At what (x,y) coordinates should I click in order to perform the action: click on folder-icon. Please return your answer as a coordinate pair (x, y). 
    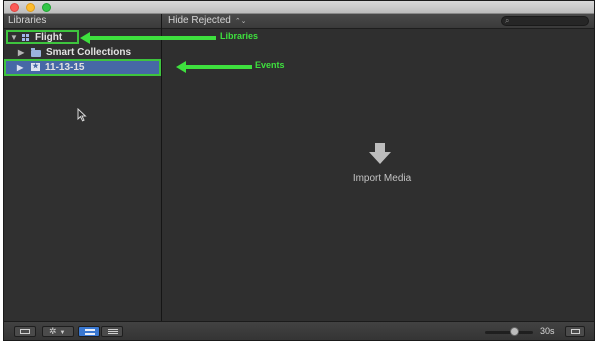
    Looking at the image, I should click on (36, 52).